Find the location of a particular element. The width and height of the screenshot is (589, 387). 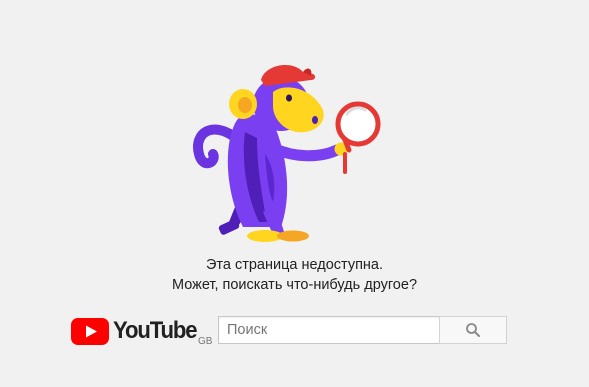

youtube-logo: YouTube GB is located at coordinates (143, 333).